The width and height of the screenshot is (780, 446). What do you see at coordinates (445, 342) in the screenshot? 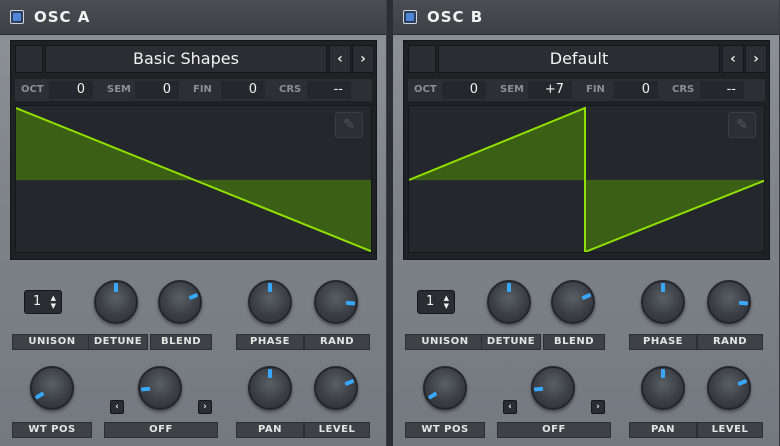
I see `osc-b-unison-label: UNISON` at bounding box center [445, 342].